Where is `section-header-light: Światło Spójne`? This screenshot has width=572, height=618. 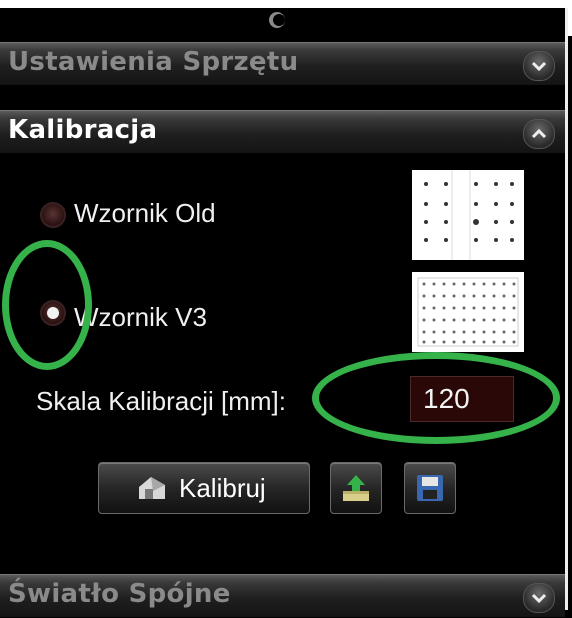 section-header-light: Światło Spójne is located at coordinates (282, 596).